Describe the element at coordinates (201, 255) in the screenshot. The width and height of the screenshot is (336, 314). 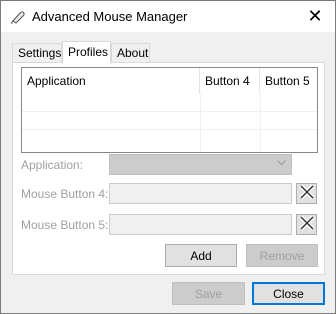
I see `add-button: Add` at that location.